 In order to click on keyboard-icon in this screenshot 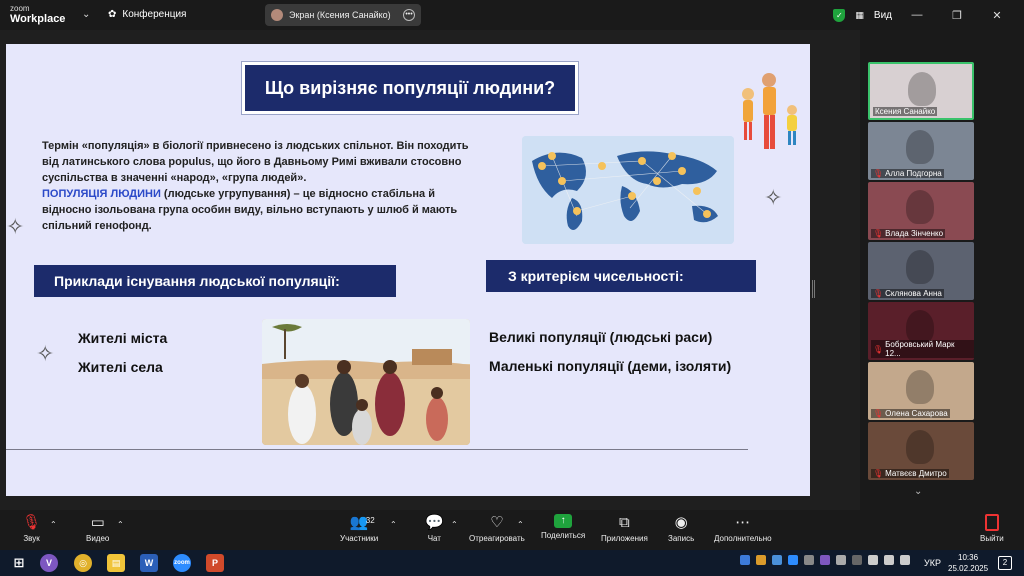, I will do `click(857, 560)`.